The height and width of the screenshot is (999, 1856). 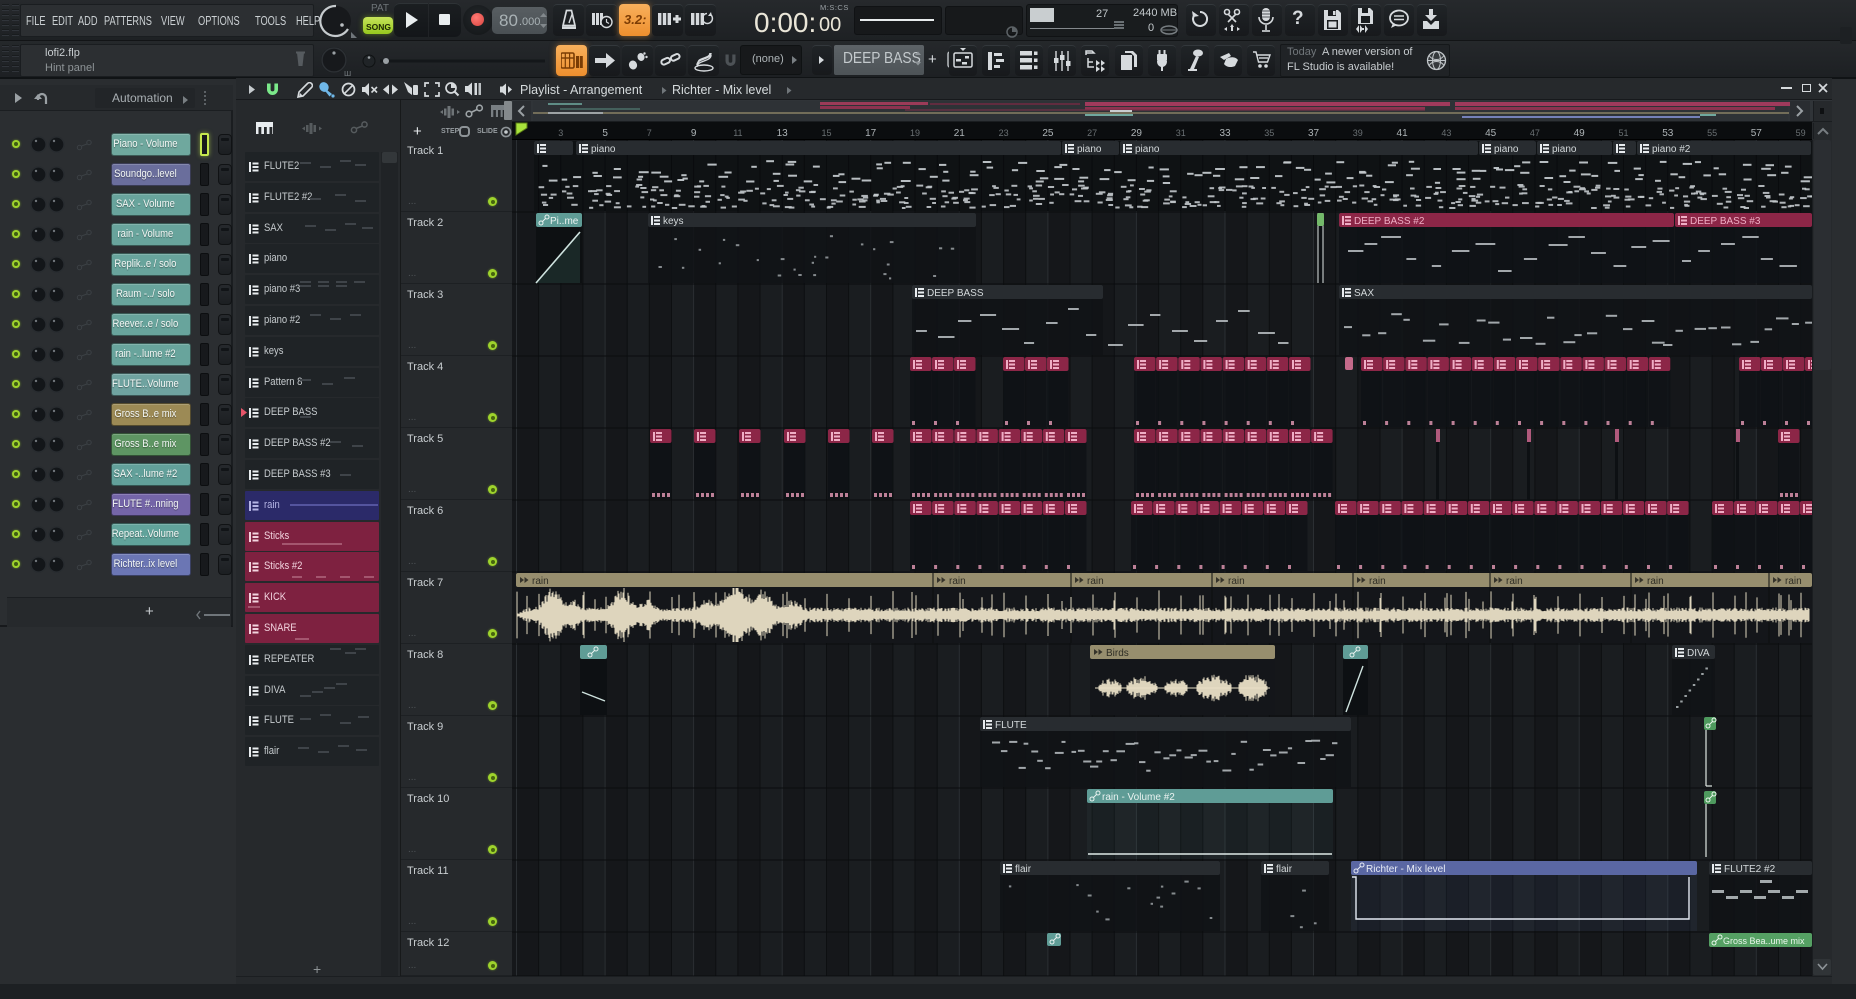 I want to click on svg-text: 13, so click(x=783, y=133).